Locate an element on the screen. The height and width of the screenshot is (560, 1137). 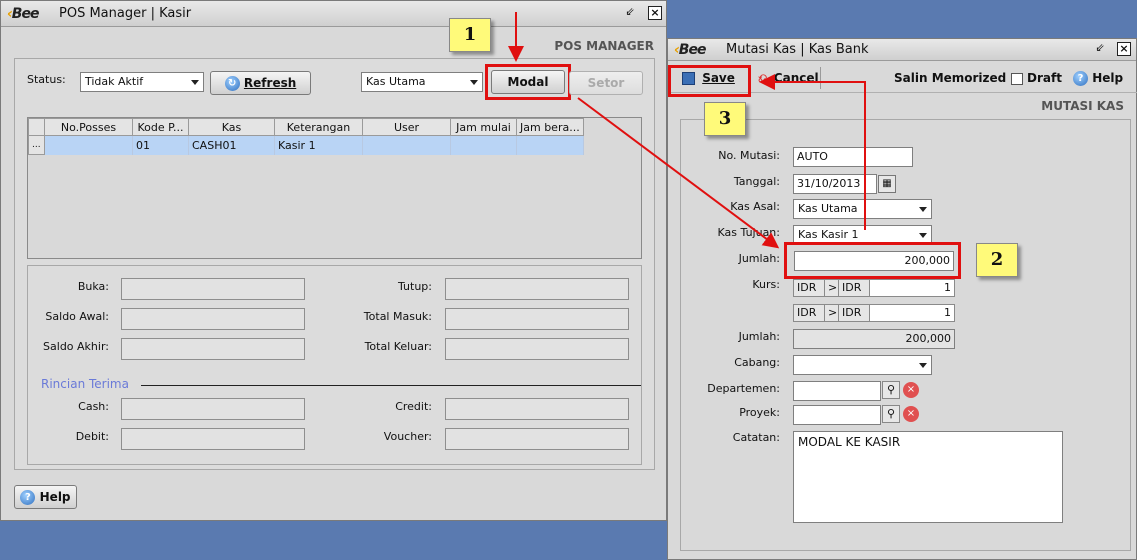
kas-select: Kas Utama is located at coordinates (422, 82).